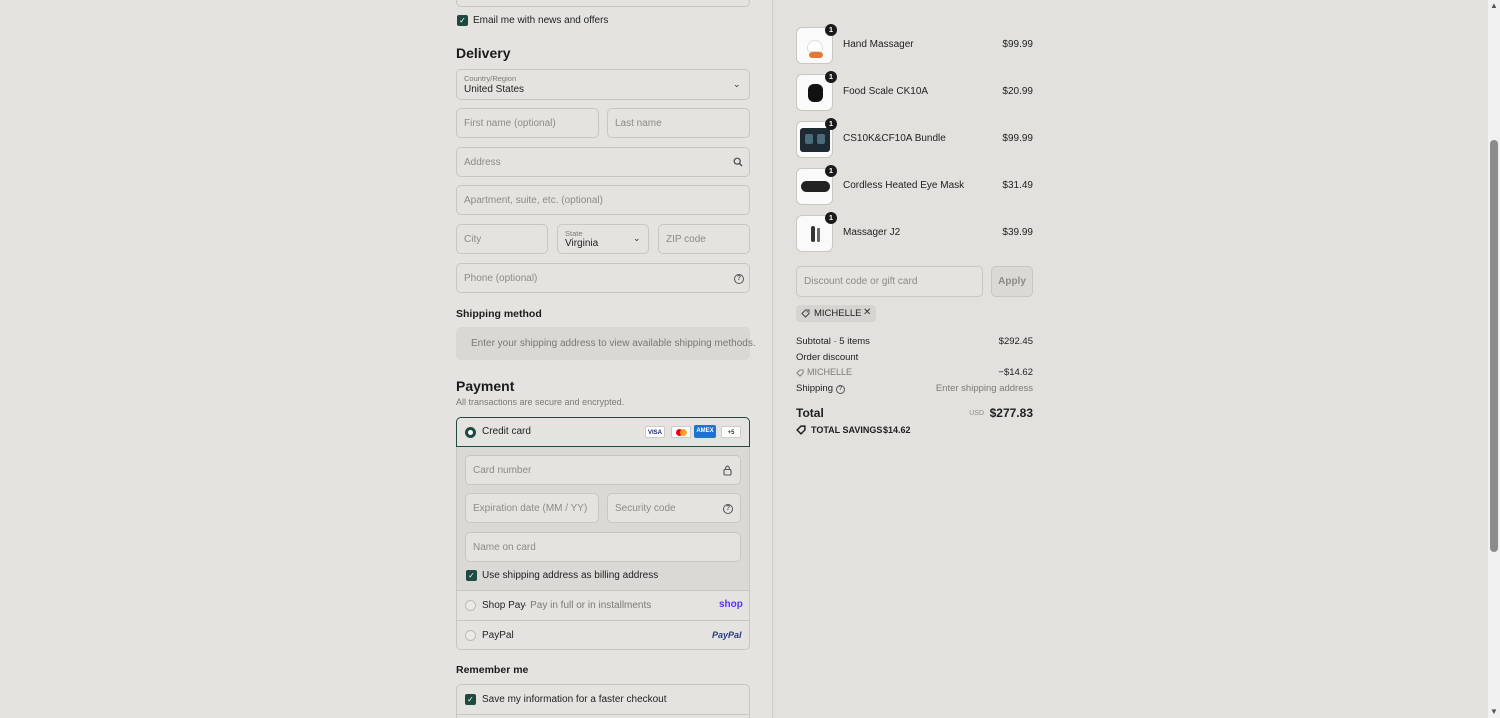 This screenshot has height=718, width=1500. What do you see at coordinates (603, 278) in the screenshot?
I see `phone-input: Phone (optional) ?` at bounding box center [603, 278].